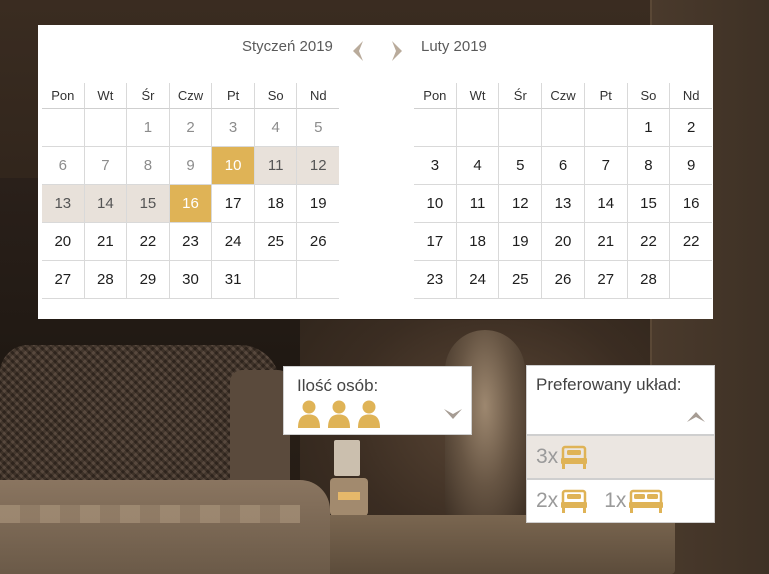 The width and height of the screenshot is (769, 574). Describe the element at coordinates (232, 166) in the screenshot. I see `day-cell-selected: 10` at that location.